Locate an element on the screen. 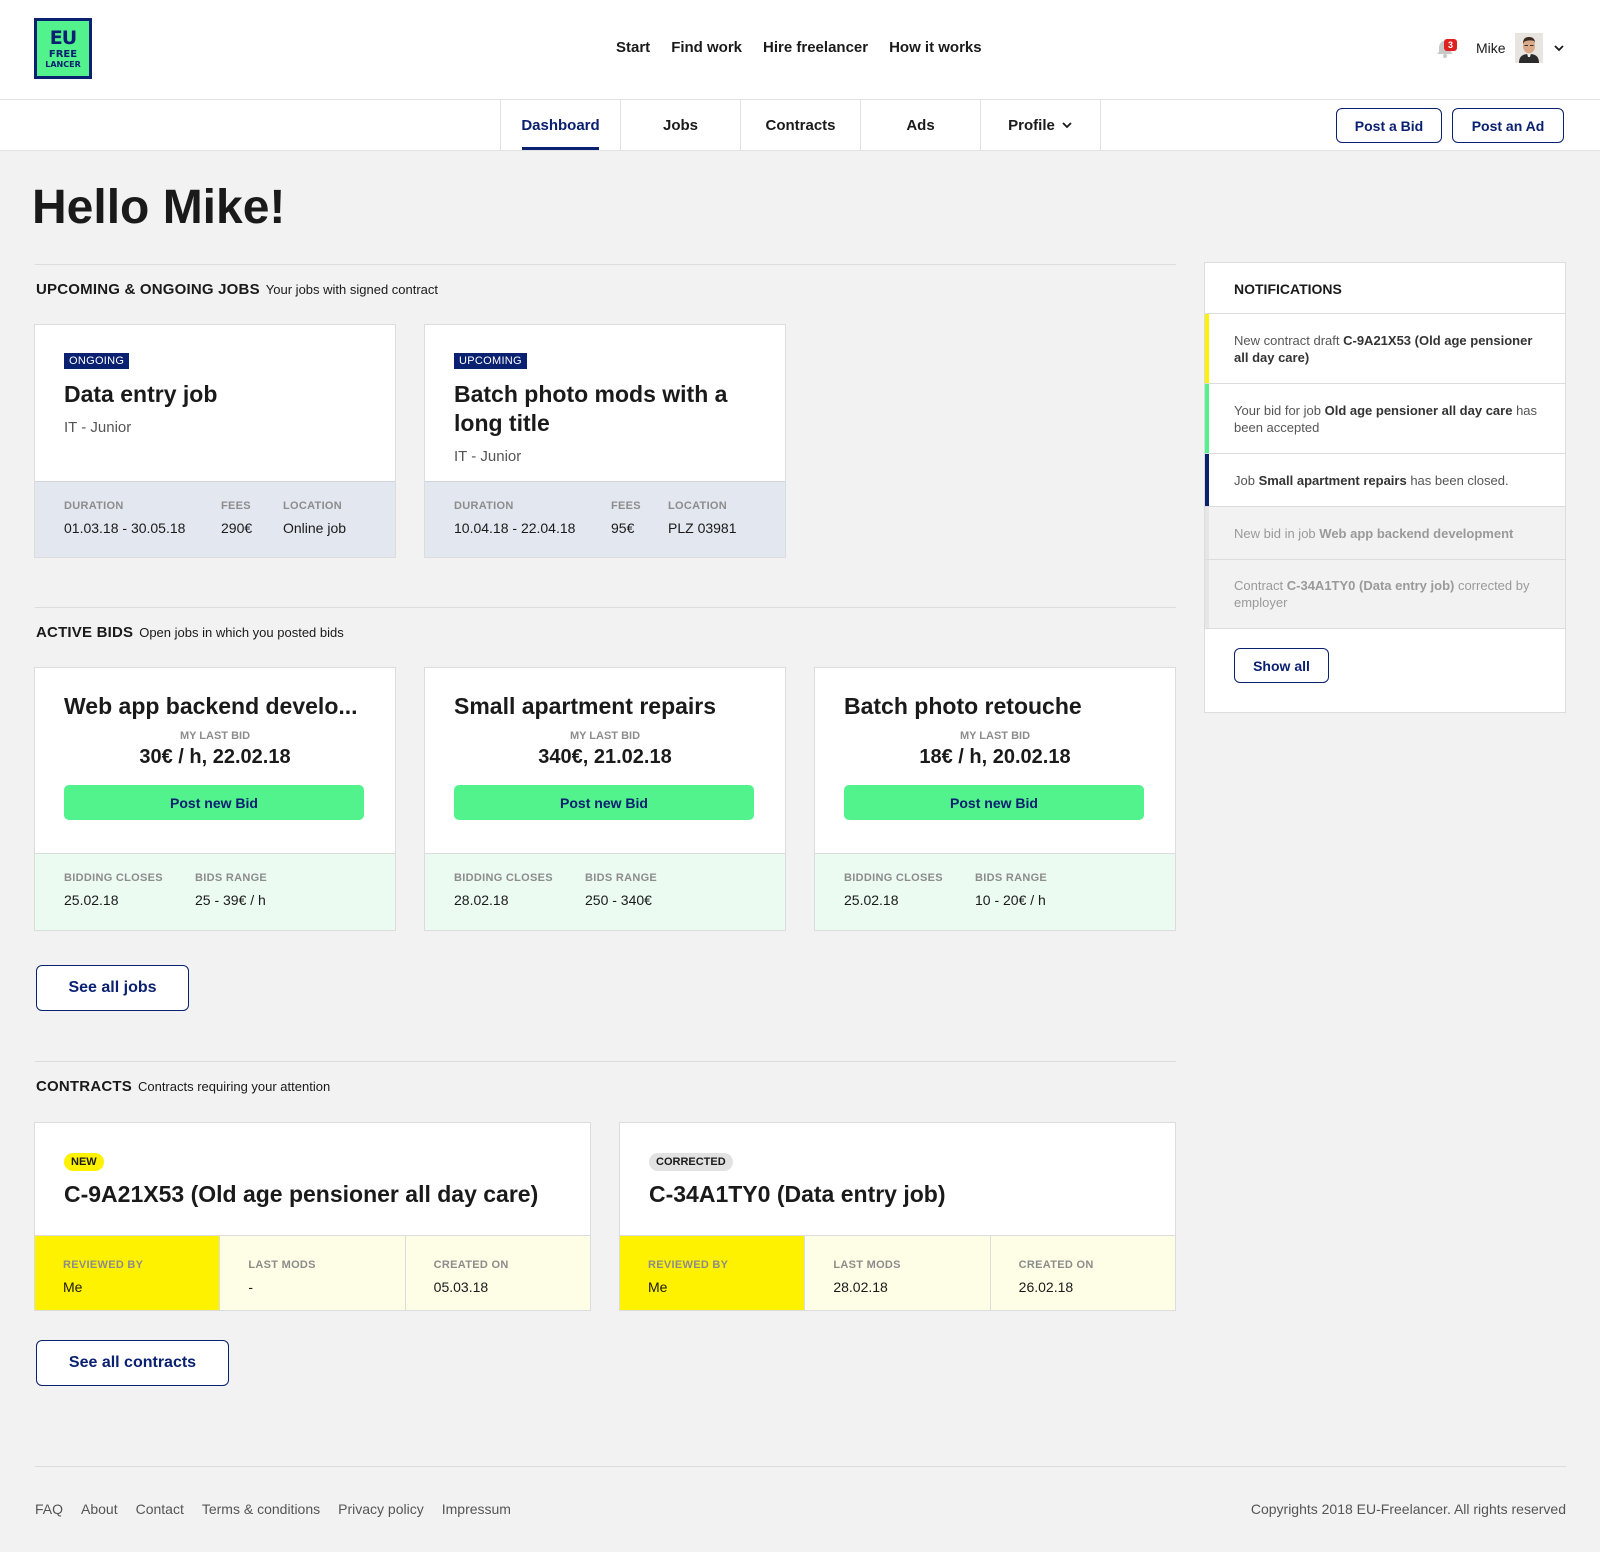 The image size is (1600, 1552). footer-link-contact: Contact is located at coordinates (160, 1509).